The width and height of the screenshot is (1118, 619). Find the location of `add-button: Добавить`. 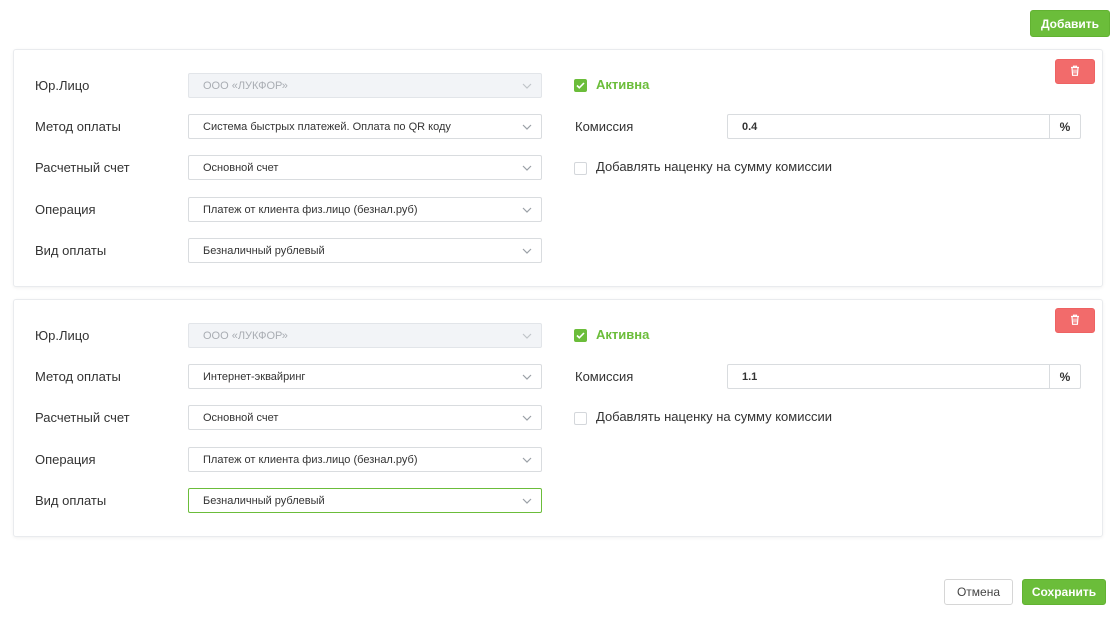

add-button: Добавить is located at coordinates (1070, 23).